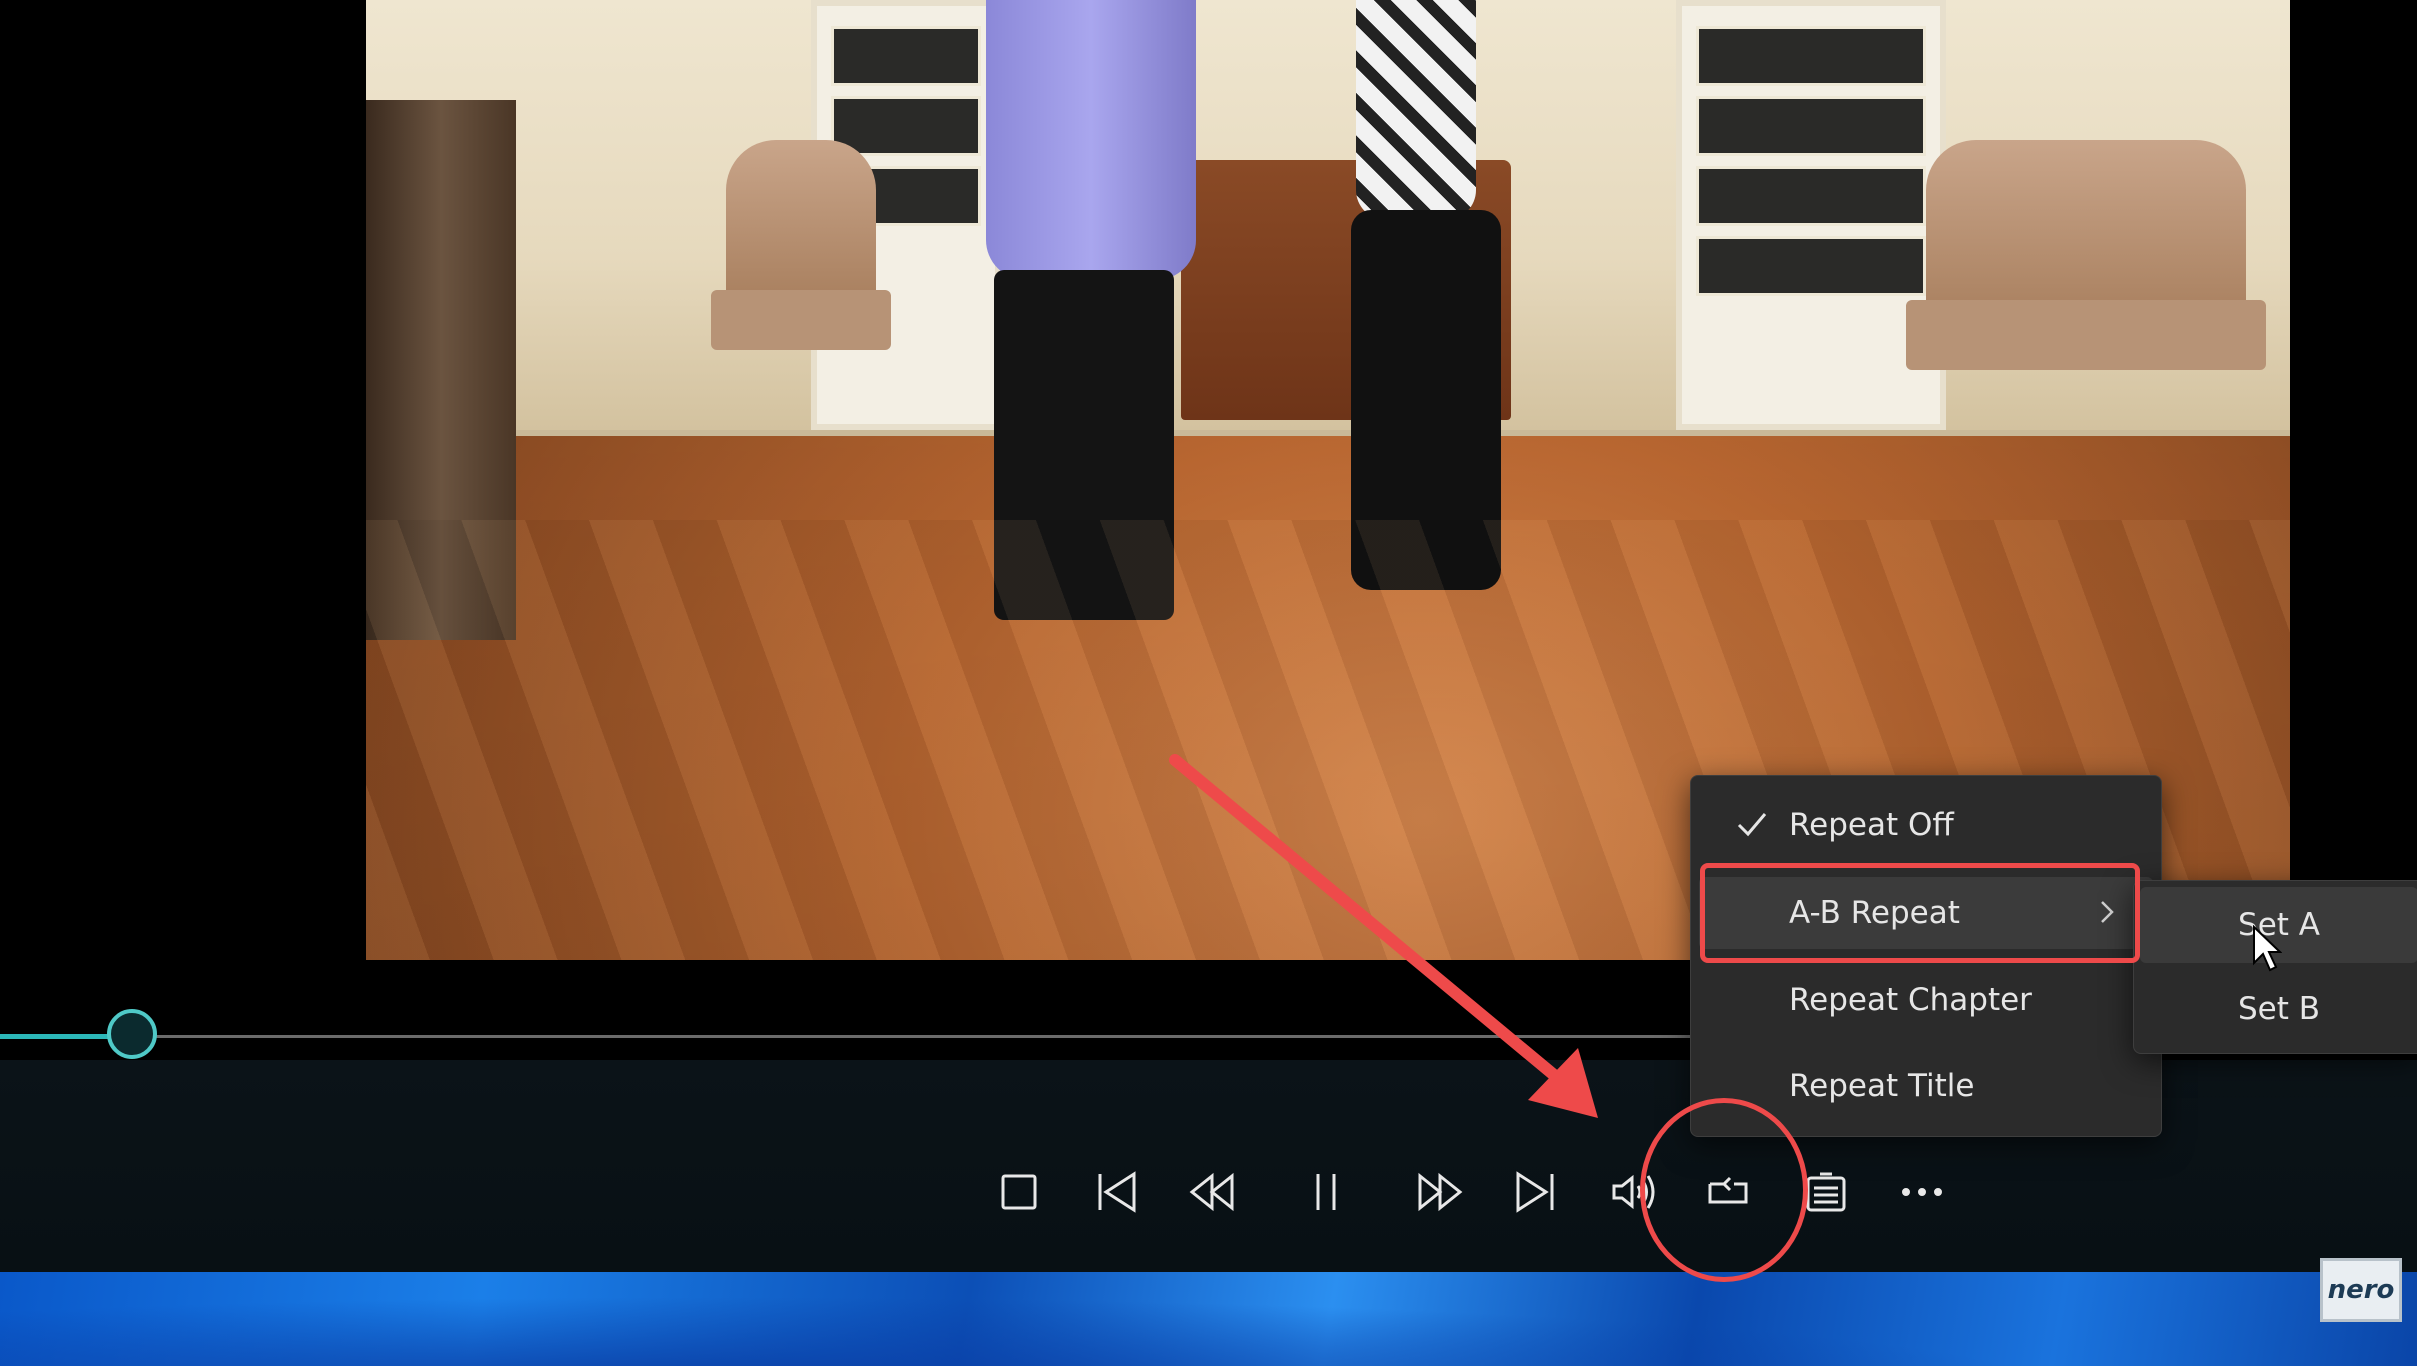  What do you see at coordinates (1752, 825) in the screenshot?
I see `checkmark-icon` at bounding box center [1752, 825].